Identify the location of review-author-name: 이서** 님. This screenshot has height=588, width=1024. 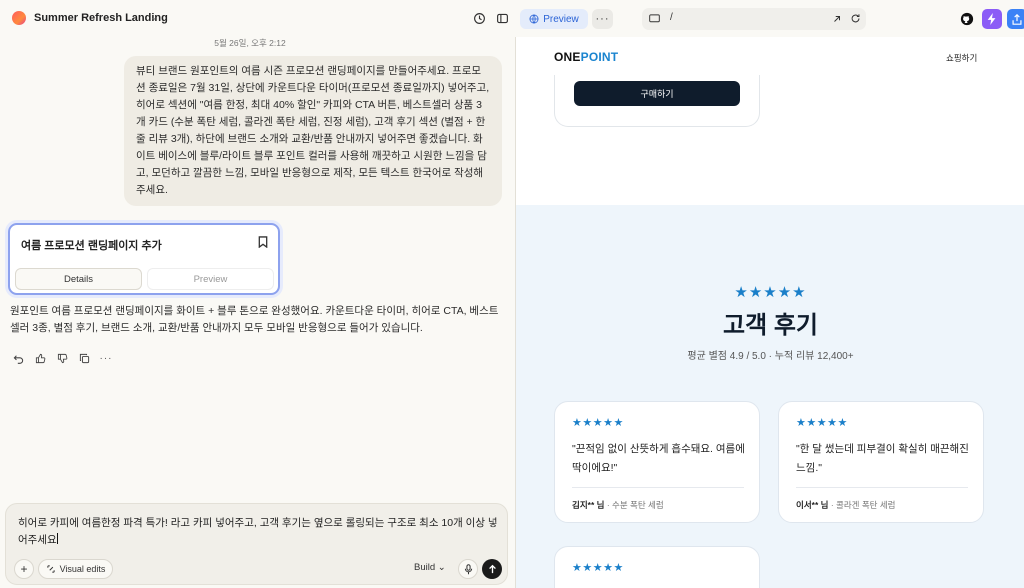
(812, 505).